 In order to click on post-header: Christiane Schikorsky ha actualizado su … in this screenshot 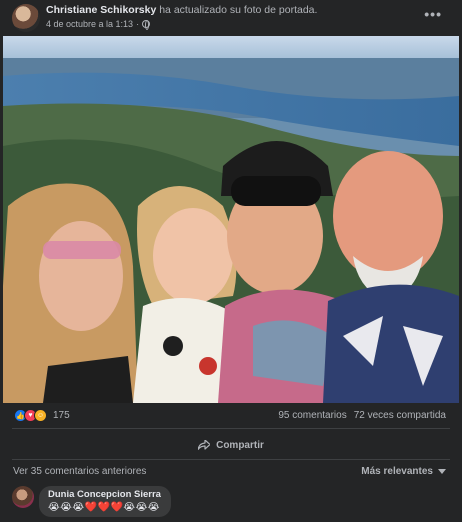, I will do `click(231, 18)`.